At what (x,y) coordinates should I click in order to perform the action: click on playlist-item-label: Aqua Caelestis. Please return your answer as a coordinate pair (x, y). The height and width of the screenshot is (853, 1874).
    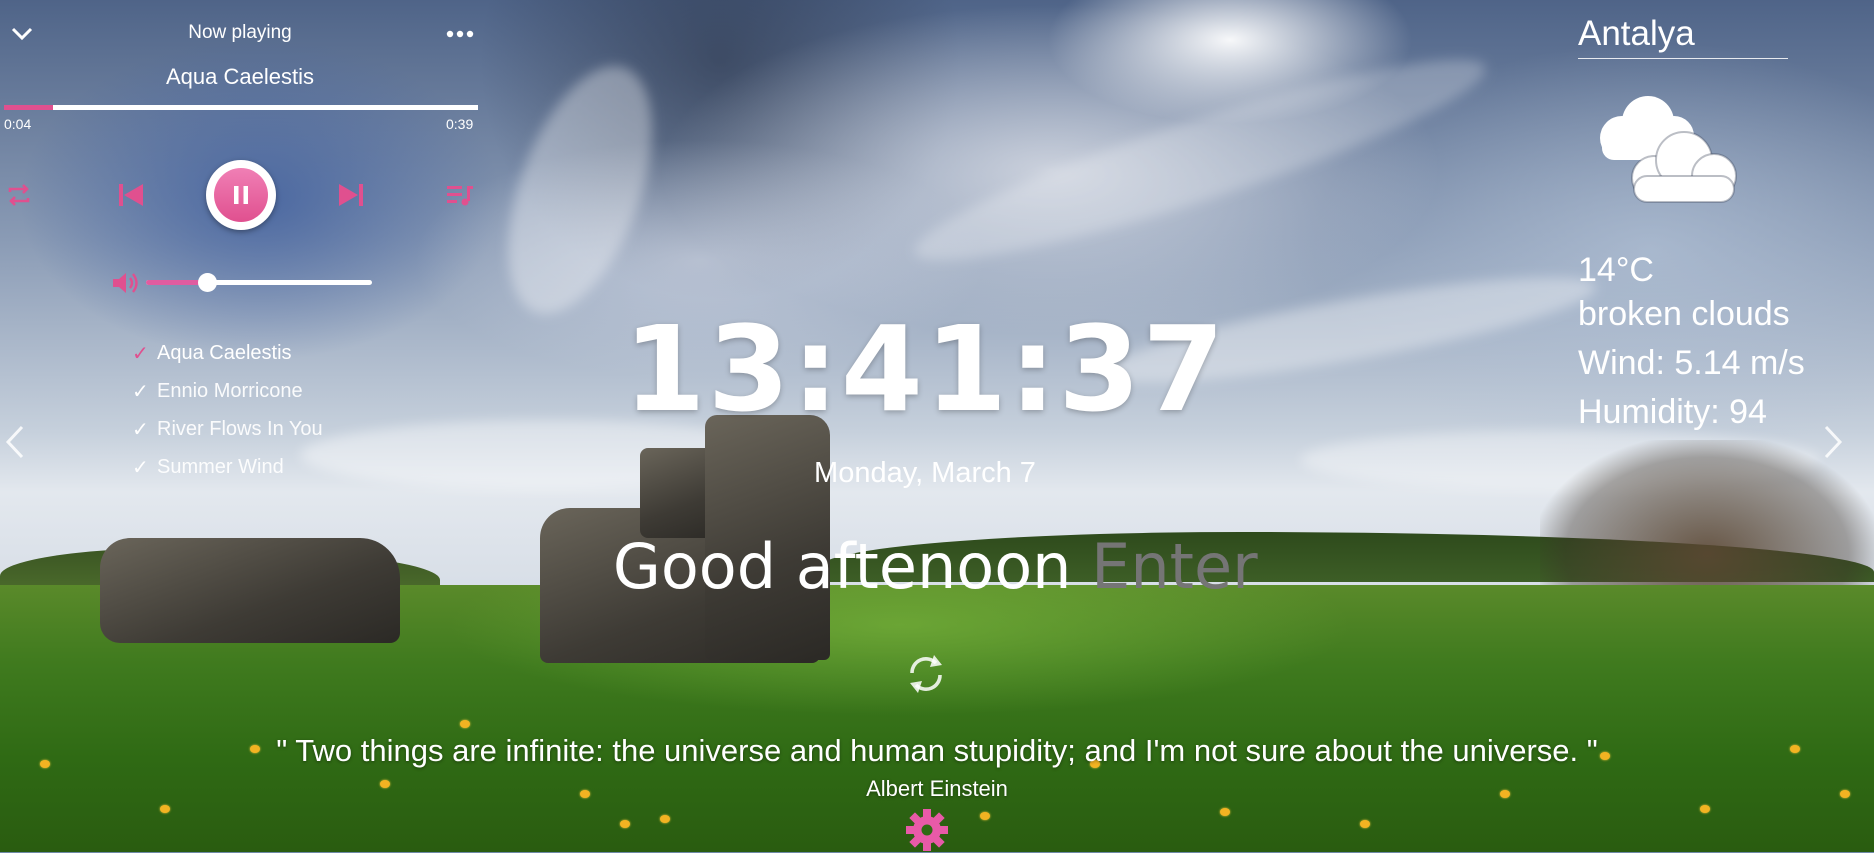
    Looking at the image, I should click on (224, 352).